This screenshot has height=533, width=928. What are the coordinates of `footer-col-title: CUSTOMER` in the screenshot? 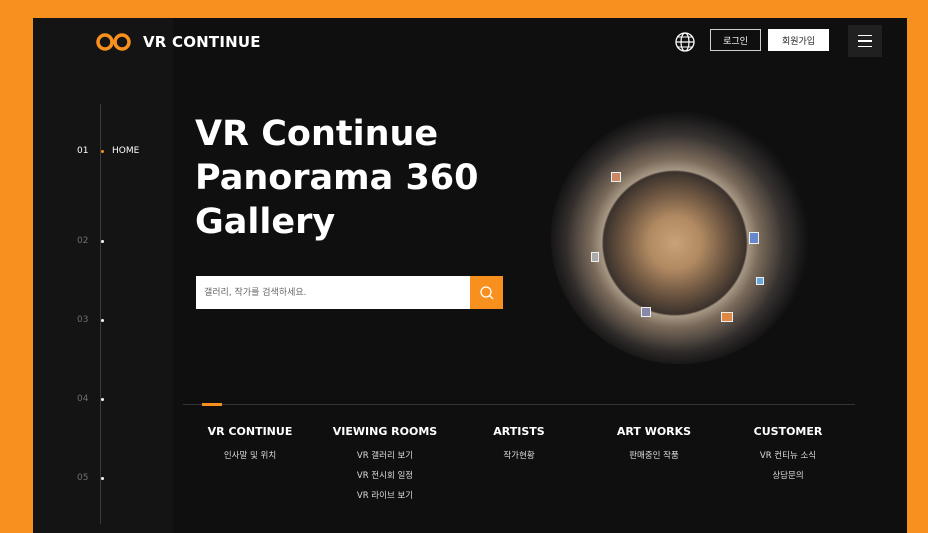 It's located at (788, 431).